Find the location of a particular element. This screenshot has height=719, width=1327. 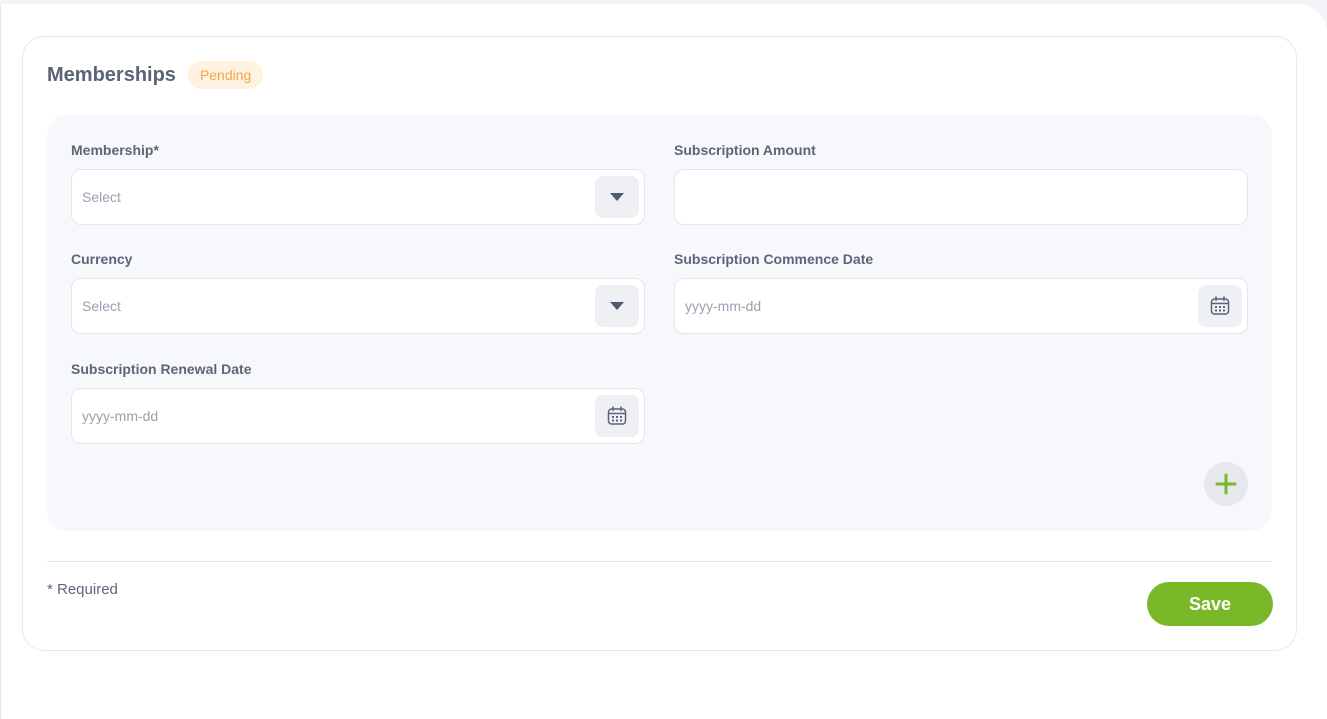

currency-dropdown-button is located at coordinates (617, 306).